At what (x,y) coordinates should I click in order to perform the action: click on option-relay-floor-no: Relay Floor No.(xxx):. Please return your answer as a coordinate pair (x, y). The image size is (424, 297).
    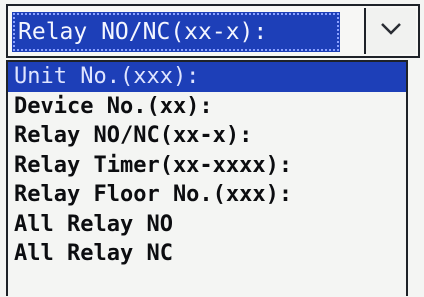
    Looking at the image, I should click on (207, 195).